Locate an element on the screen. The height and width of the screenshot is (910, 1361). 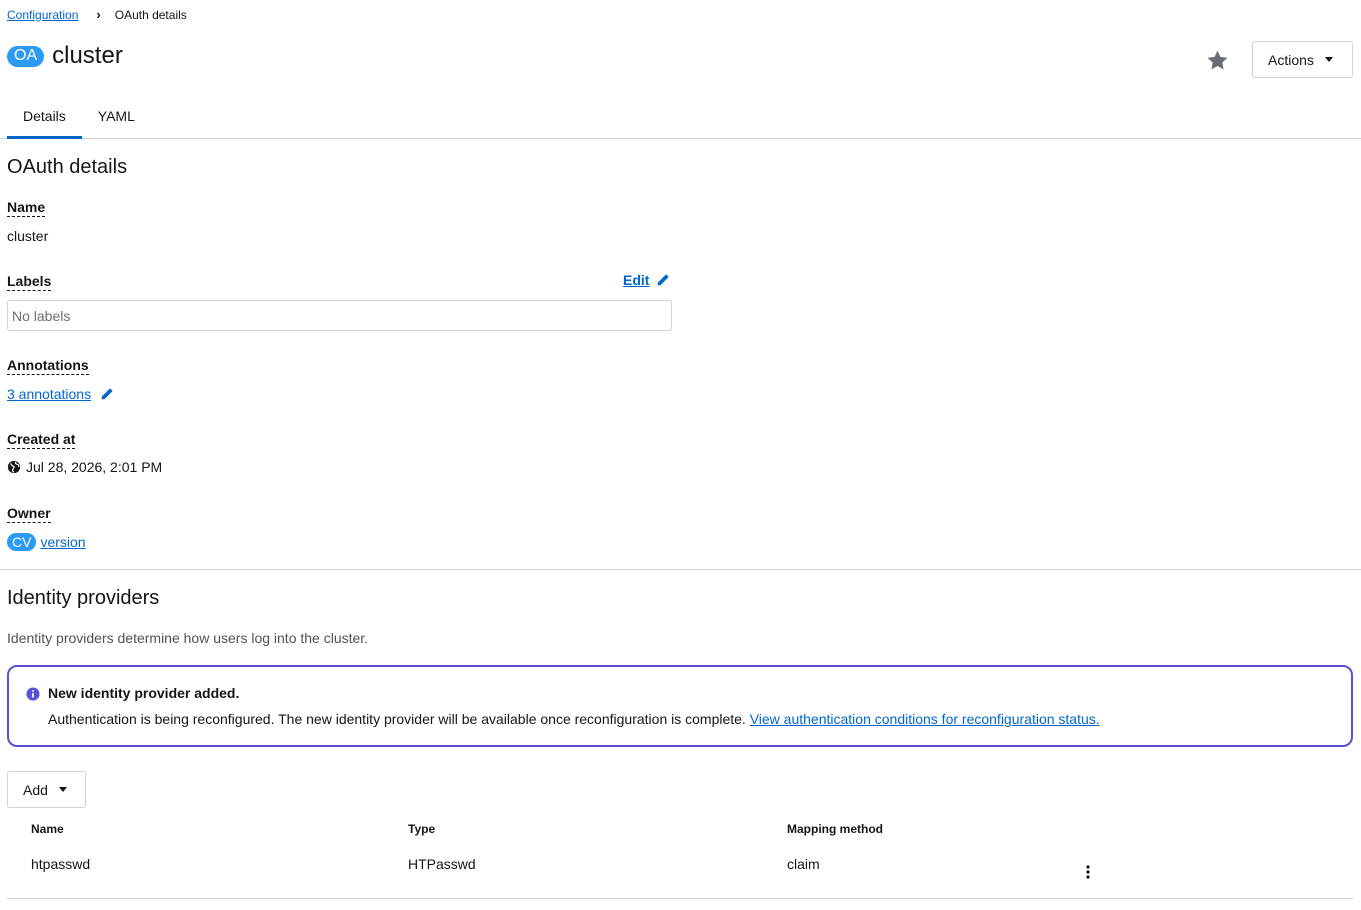
add-label: Add is located at coordinates (35, 789).